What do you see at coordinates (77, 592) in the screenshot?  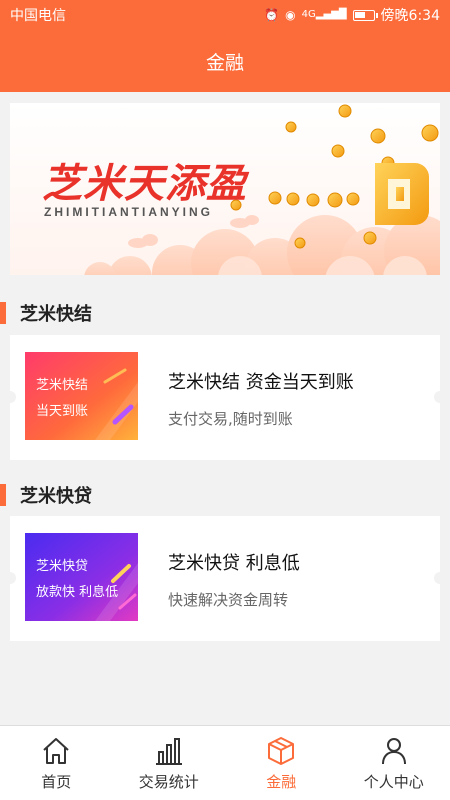 I see `thumbnail-line2: 放款快 利息低` at bounding box center [77, 592].